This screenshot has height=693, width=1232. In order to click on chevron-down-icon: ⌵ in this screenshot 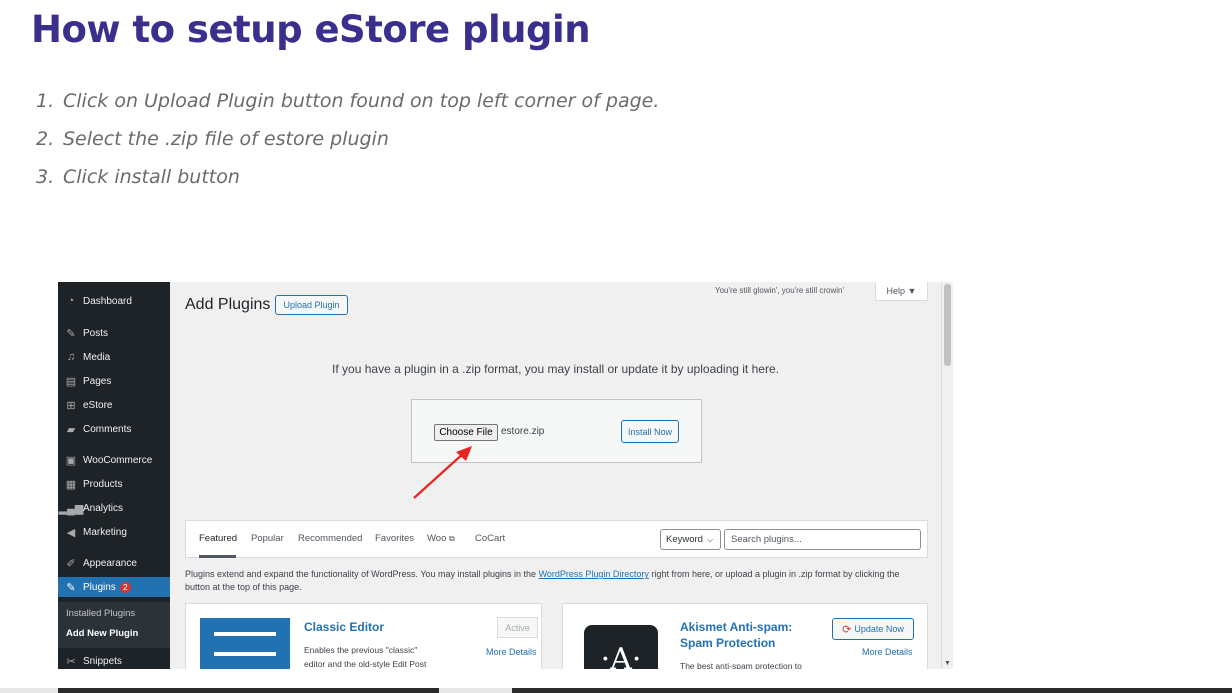, I will do `click(710, 539)`.